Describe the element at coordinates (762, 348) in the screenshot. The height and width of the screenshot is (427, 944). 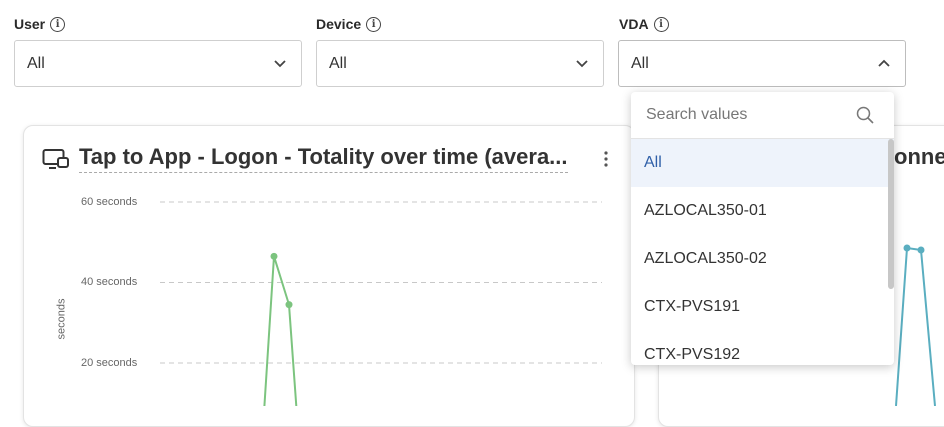
I see `vda-option-ctx-pvs192: CTX-PVS192` at that location.